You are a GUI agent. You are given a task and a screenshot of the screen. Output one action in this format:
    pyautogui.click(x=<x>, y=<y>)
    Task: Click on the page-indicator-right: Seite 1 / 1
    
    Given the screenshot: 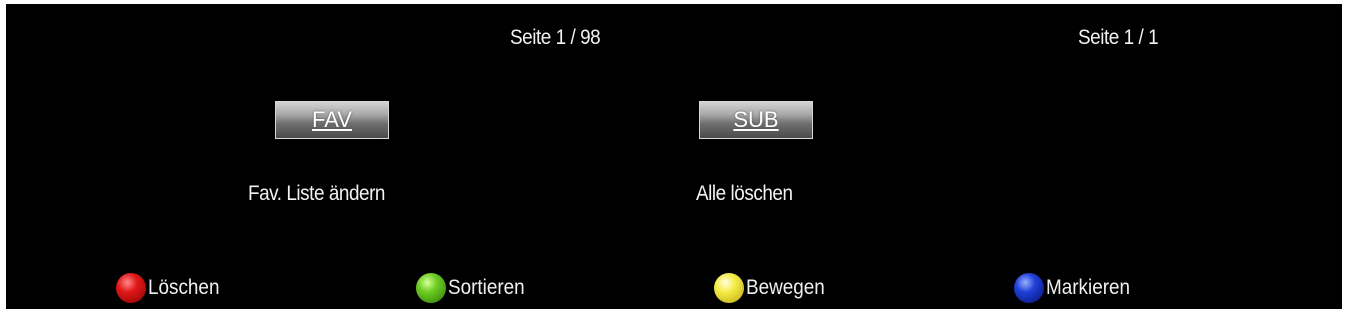 What is the action you would take?
    pyautogui.click(x=1118, y=37)
    